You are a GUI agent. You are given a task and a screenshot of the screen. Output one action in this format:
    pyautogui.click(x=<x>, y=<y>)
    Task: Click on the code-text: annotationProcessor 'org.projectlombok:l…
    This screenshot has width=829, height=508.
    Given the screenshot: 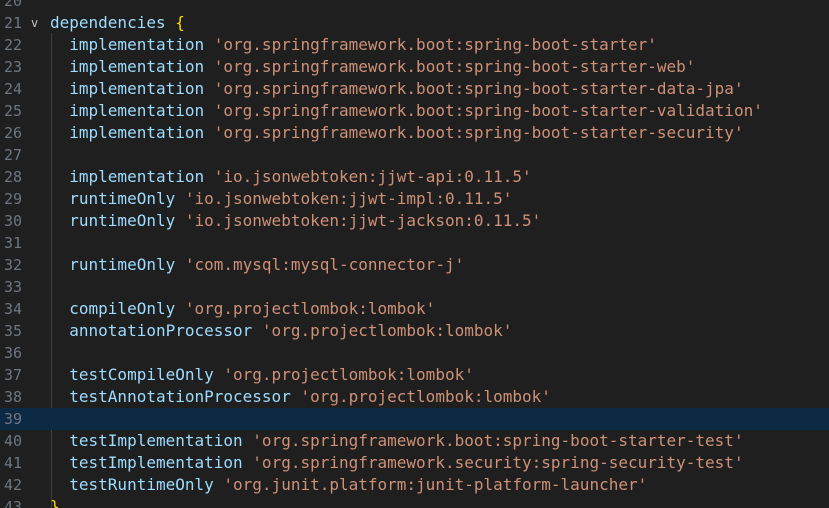 What is the action you would take?
    pyautogui.click(x=281, y=331)
    